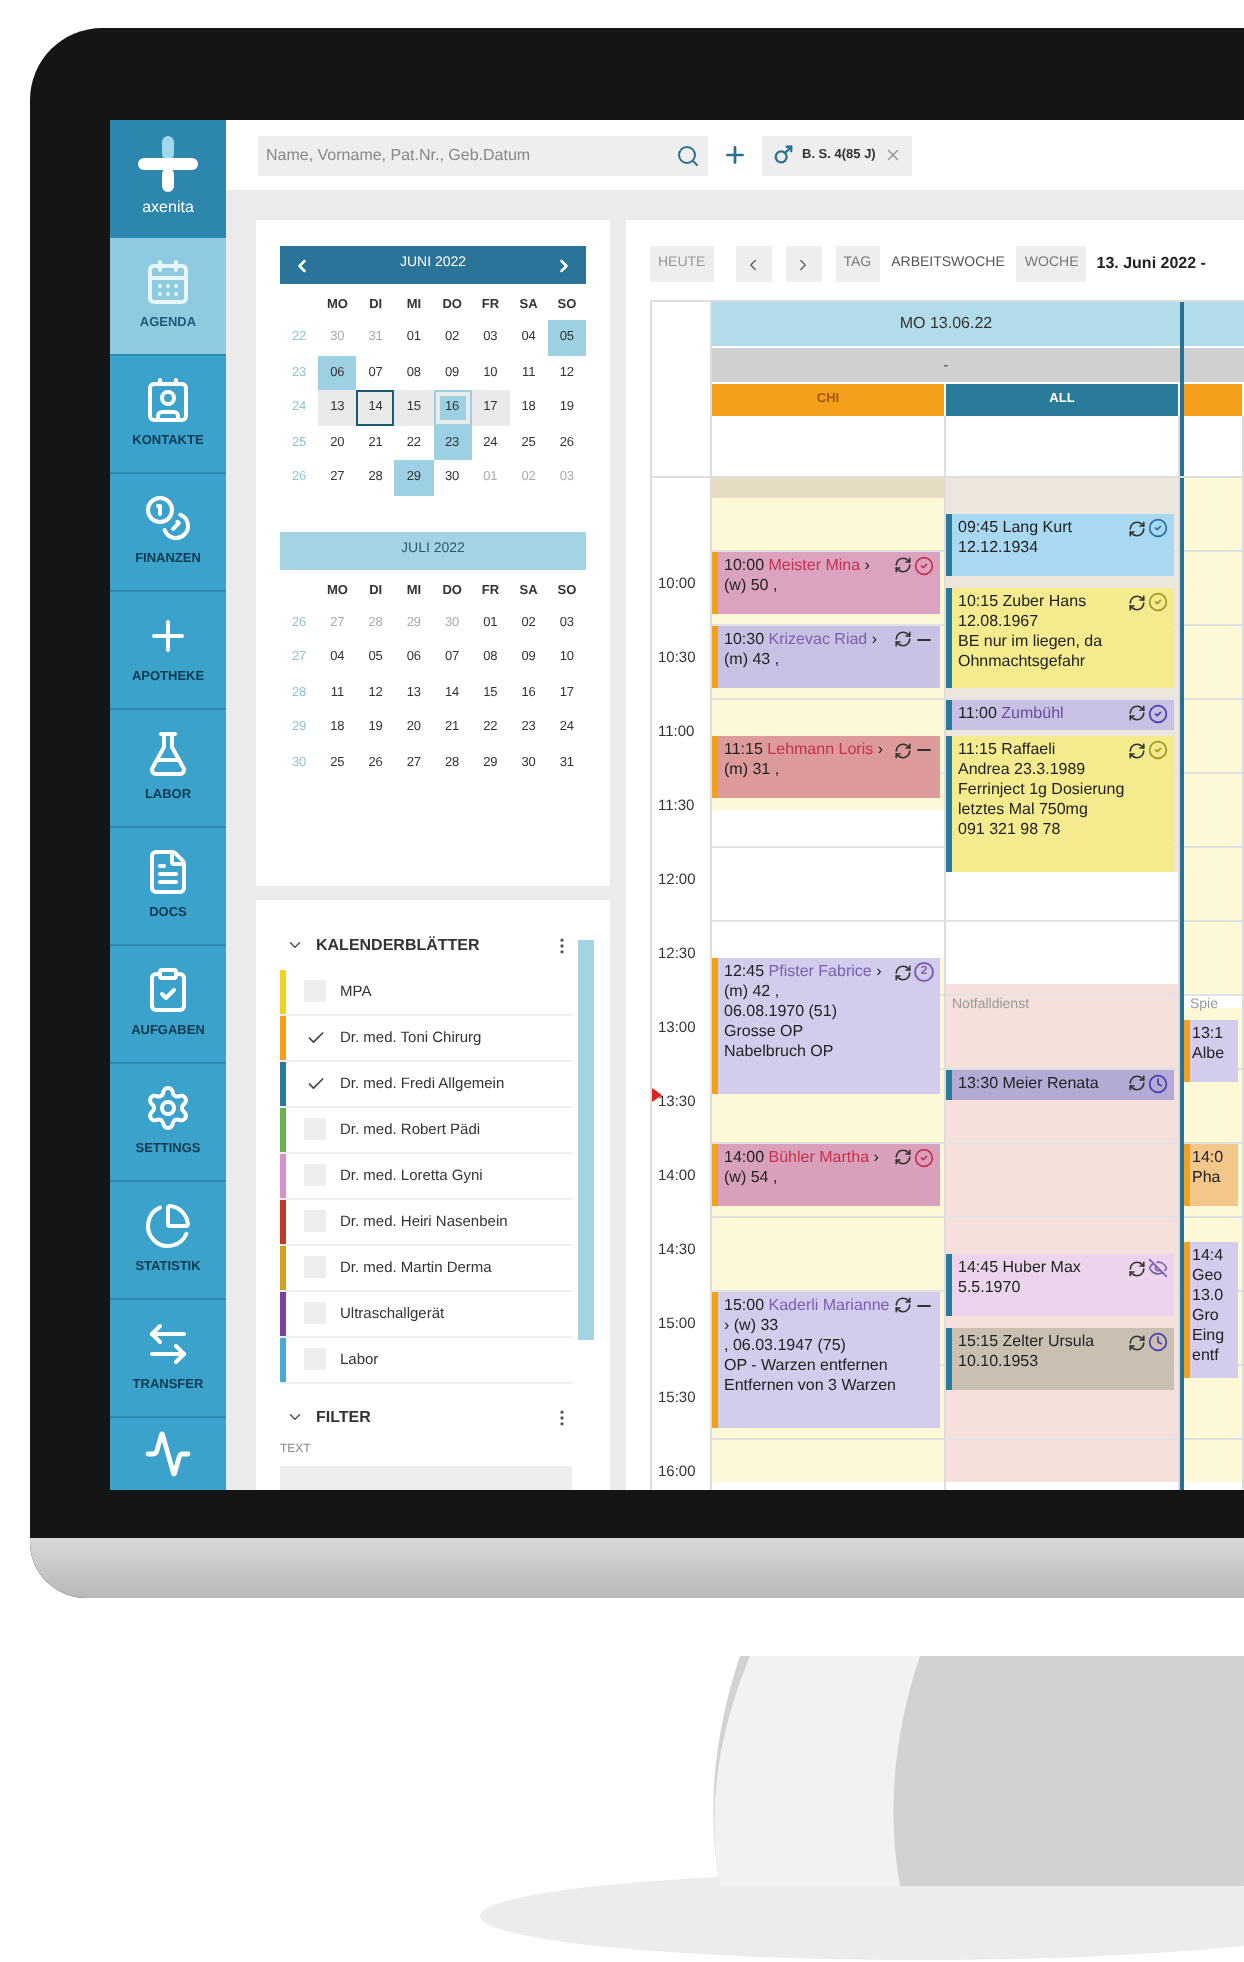 The width and height of the screenshot is (1244, 1962). What do you see at coordinates (657, 1095) in the screenshot?
I see `current-time-marker` at bounding box center [657, 1095].